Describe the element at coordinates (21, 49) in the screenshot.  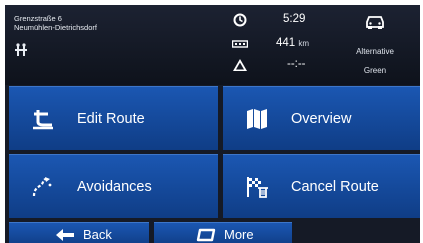
I see `destination-poi-icon` at that location.